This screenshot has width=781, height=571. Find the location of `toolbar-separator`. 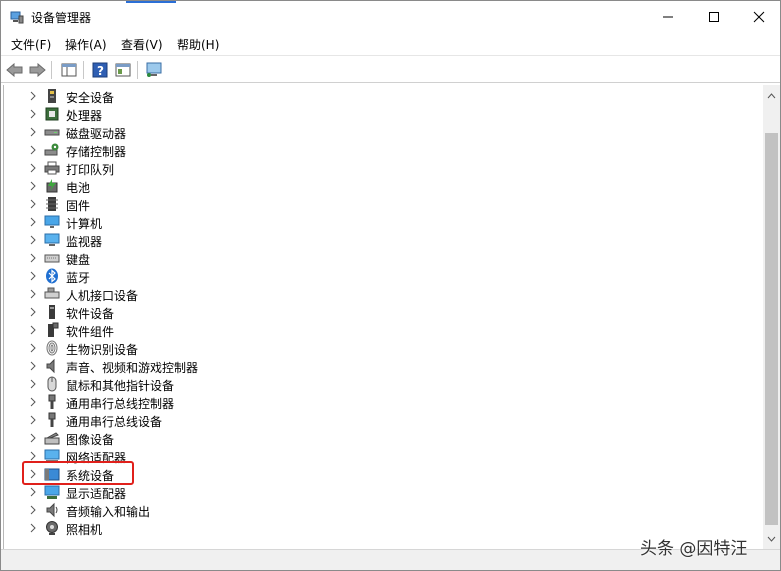

toolbar-separator is located at coordinates (83, 70).